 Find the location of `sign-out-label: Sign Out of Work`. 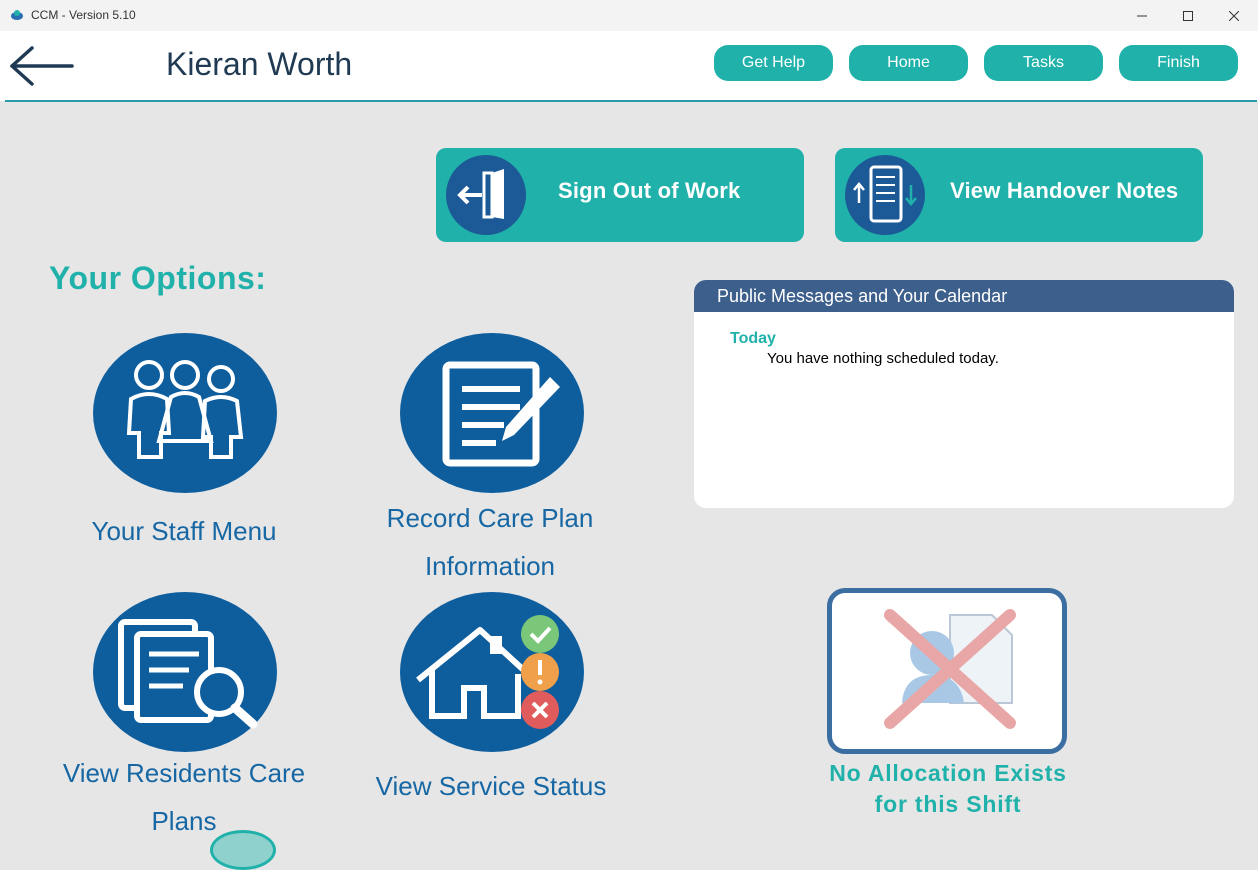

sign-out-label: Sign Out of Work is located at coordinates (649, 190).